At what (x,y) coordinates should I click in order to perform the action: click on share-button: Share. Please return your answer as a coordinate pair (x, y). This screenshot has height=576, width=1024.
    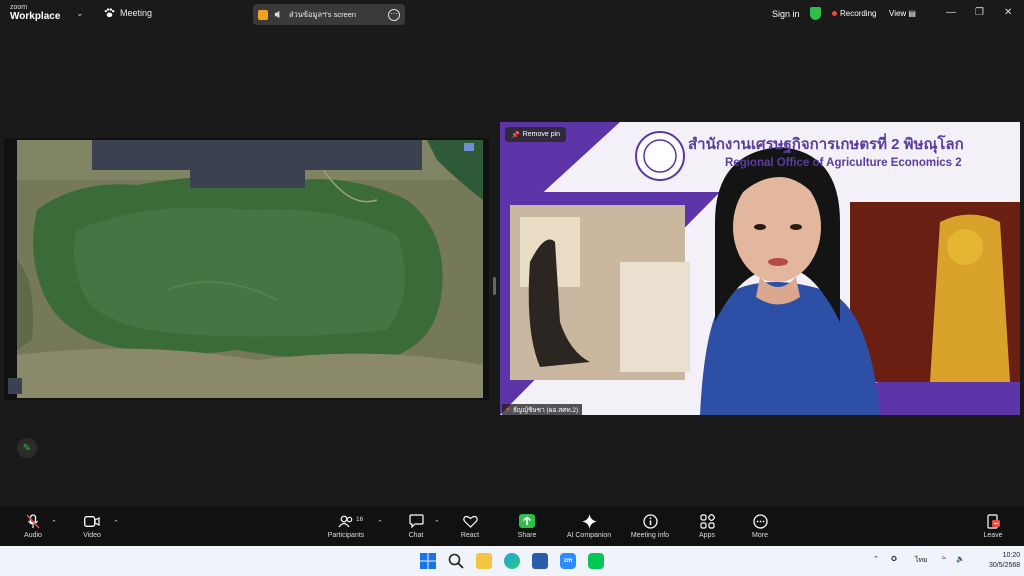
    Looking at the image, I should click on (527, 526).